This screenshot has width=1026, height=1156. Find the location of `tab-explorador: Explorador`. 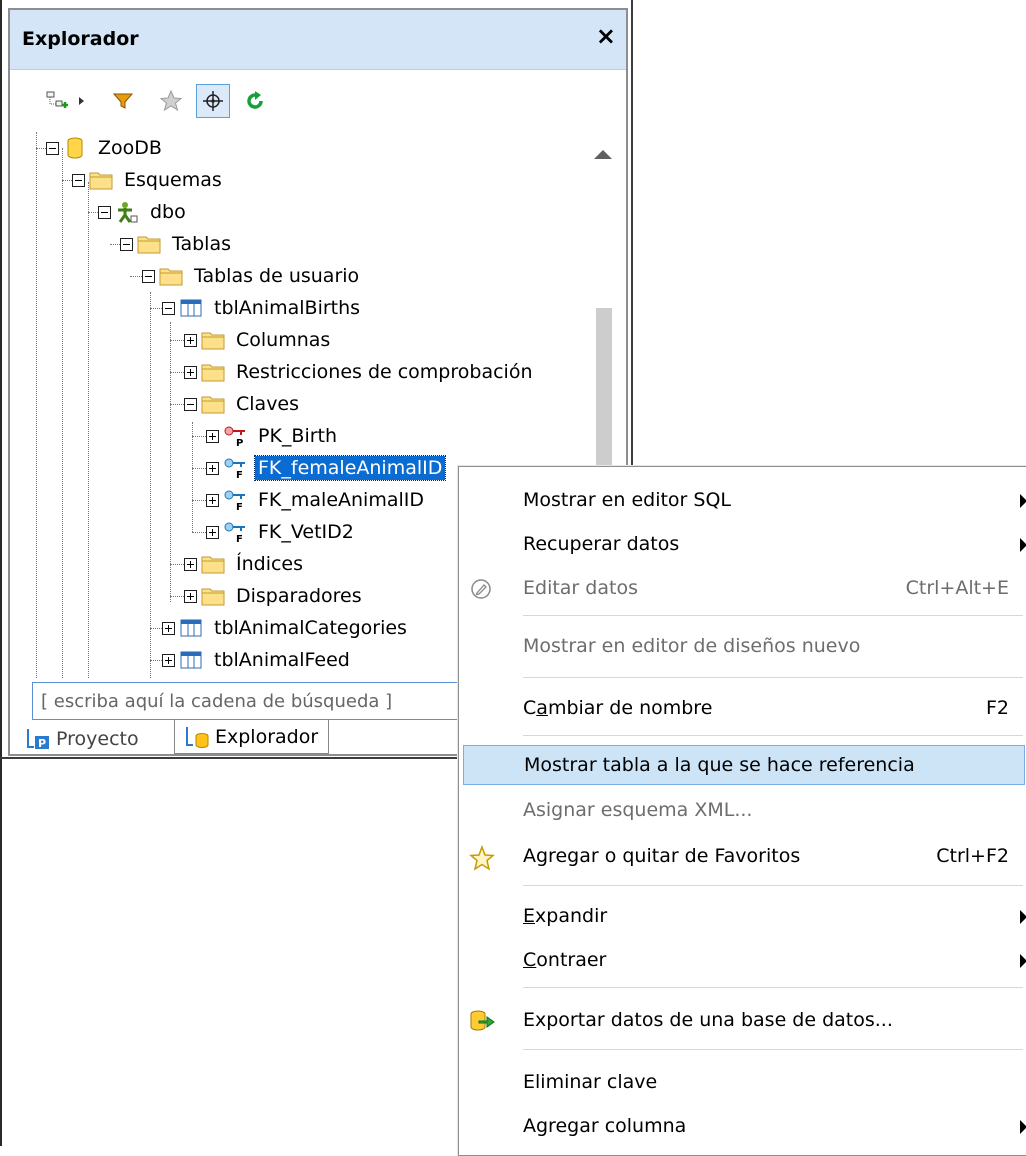

tab-explorador: Explorador is located at coordinates (252, 737).